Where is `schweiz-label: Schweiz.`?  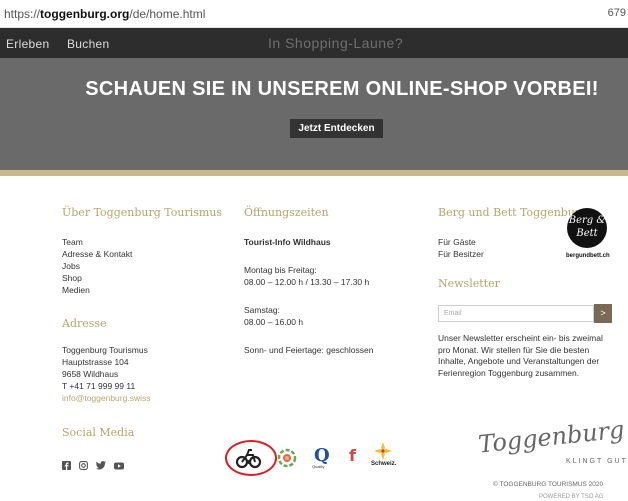
schweiz-label: Schweiz. is located at coordinates (384, 464).